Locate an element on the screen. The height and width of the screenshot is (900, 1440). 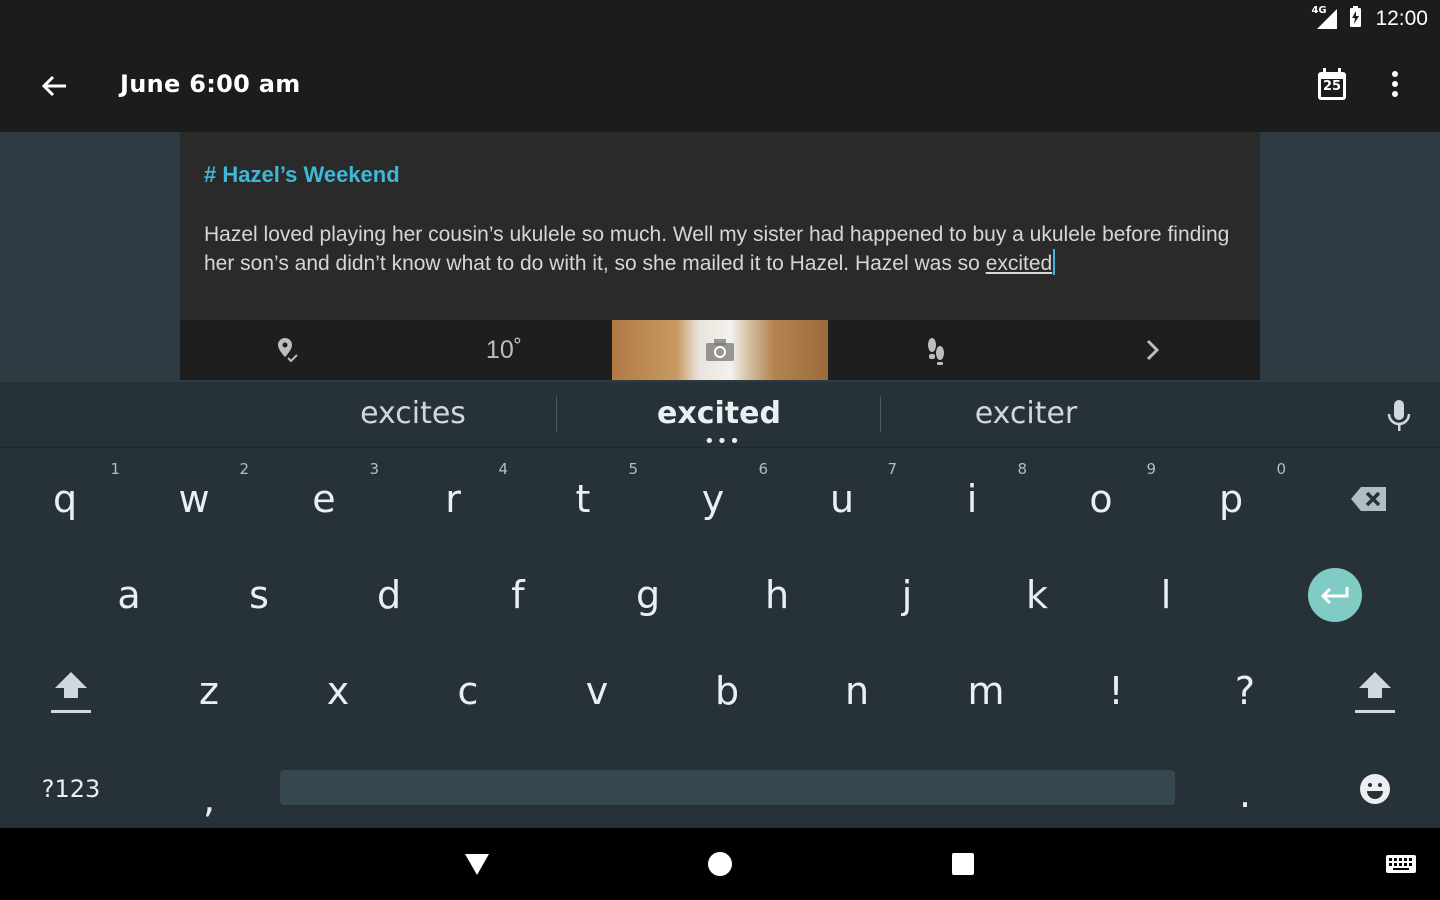
battery-charging-icon is located at coordinates (1355, 19).